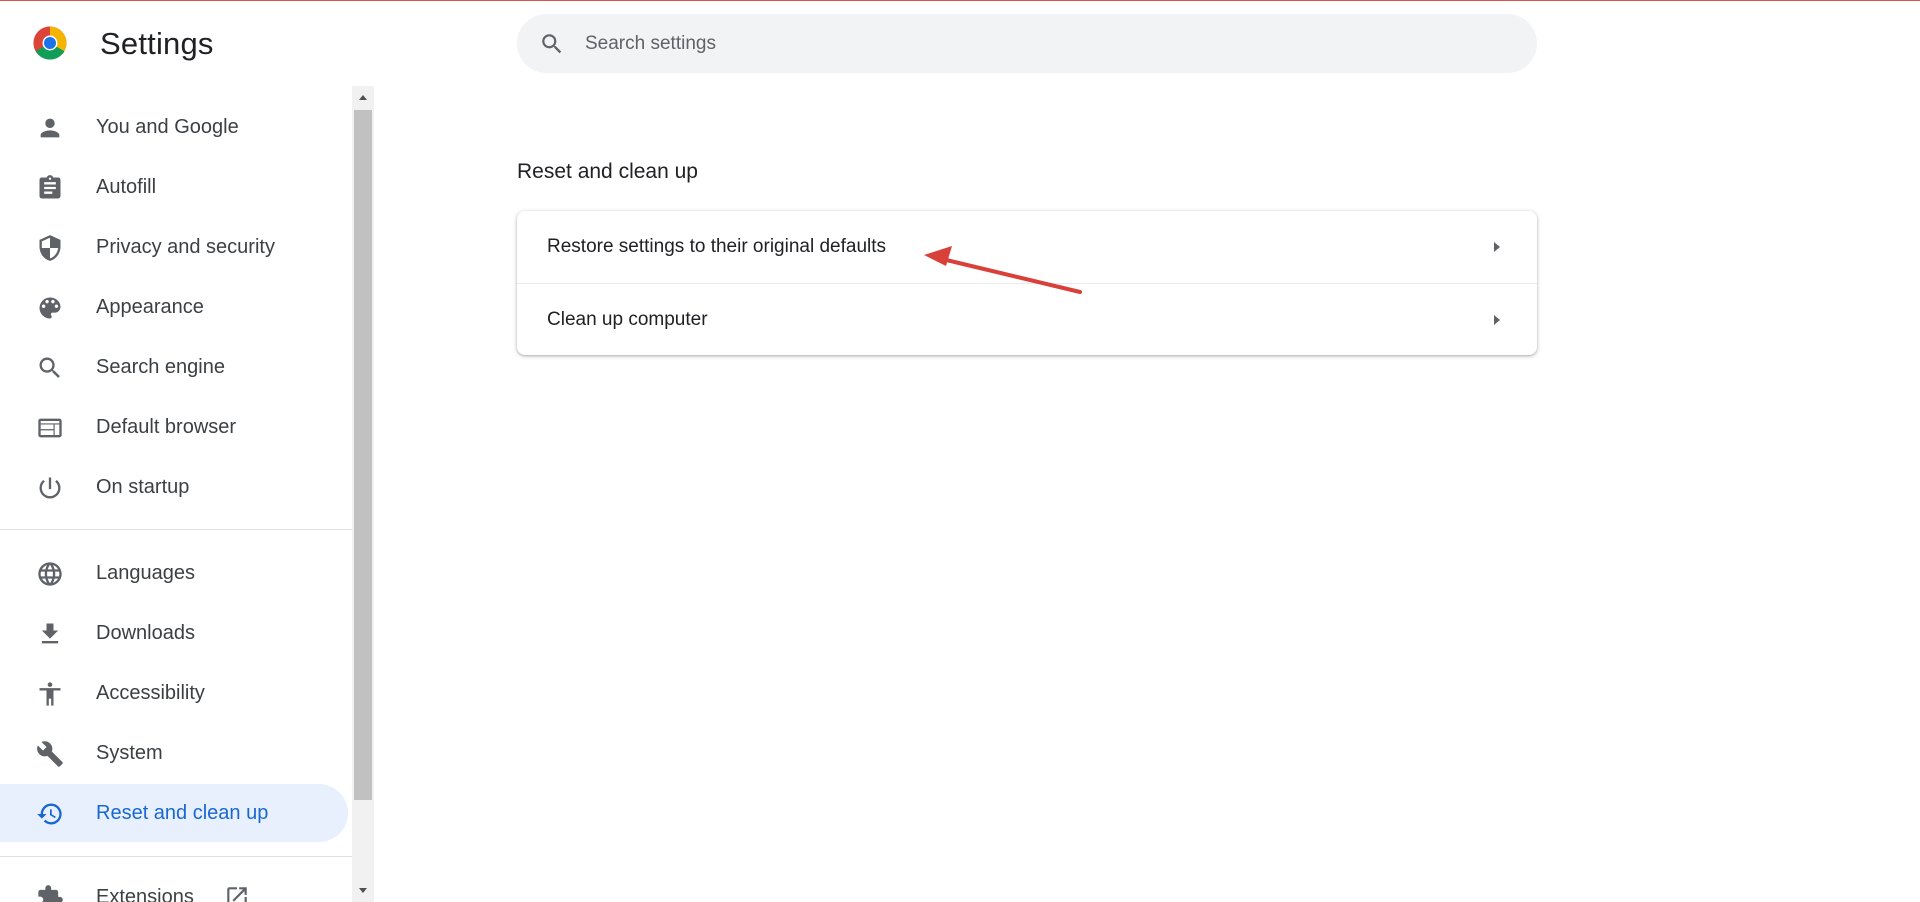 The height and width of the screenshot is (902, 1920). Describe the element at coordinates (363, 455) in the screenshot. I see `scrollbar-thumb` at that location.